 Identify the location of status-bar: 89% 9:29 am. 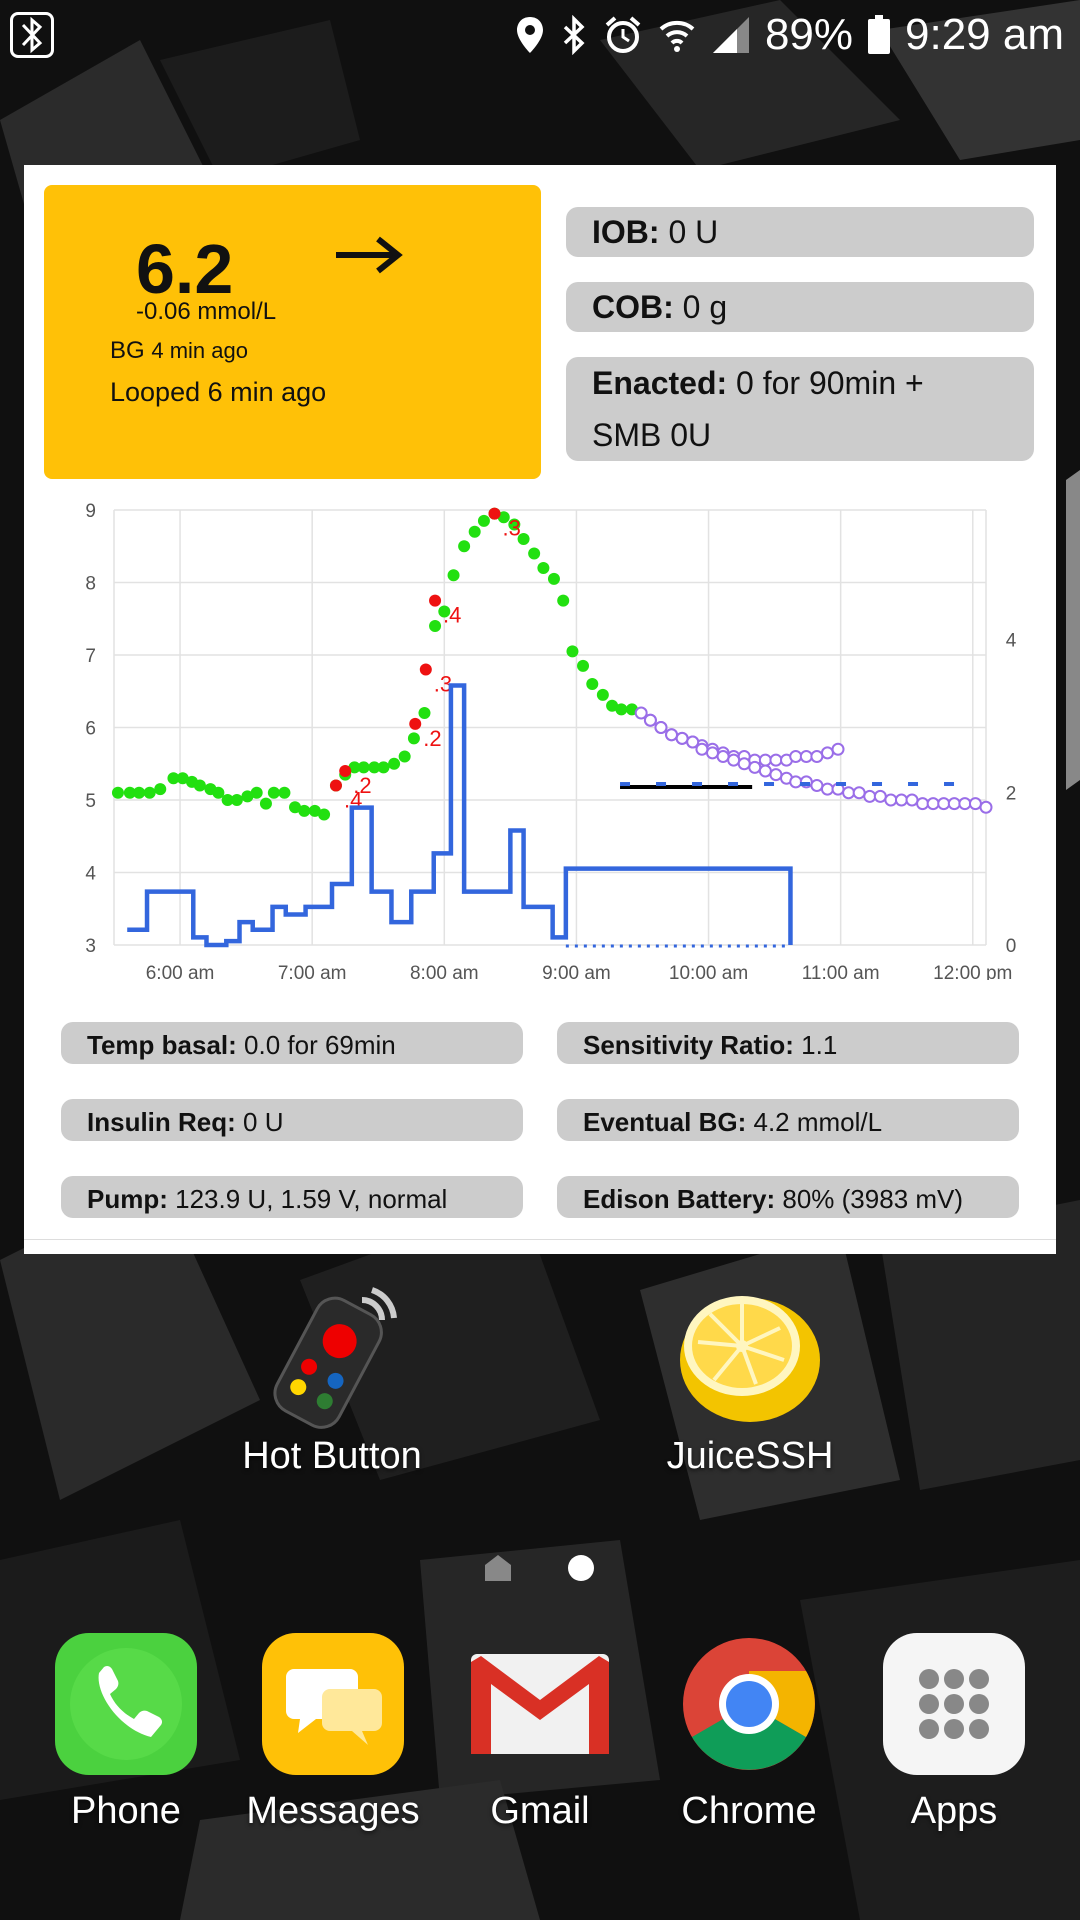
(540, 39).